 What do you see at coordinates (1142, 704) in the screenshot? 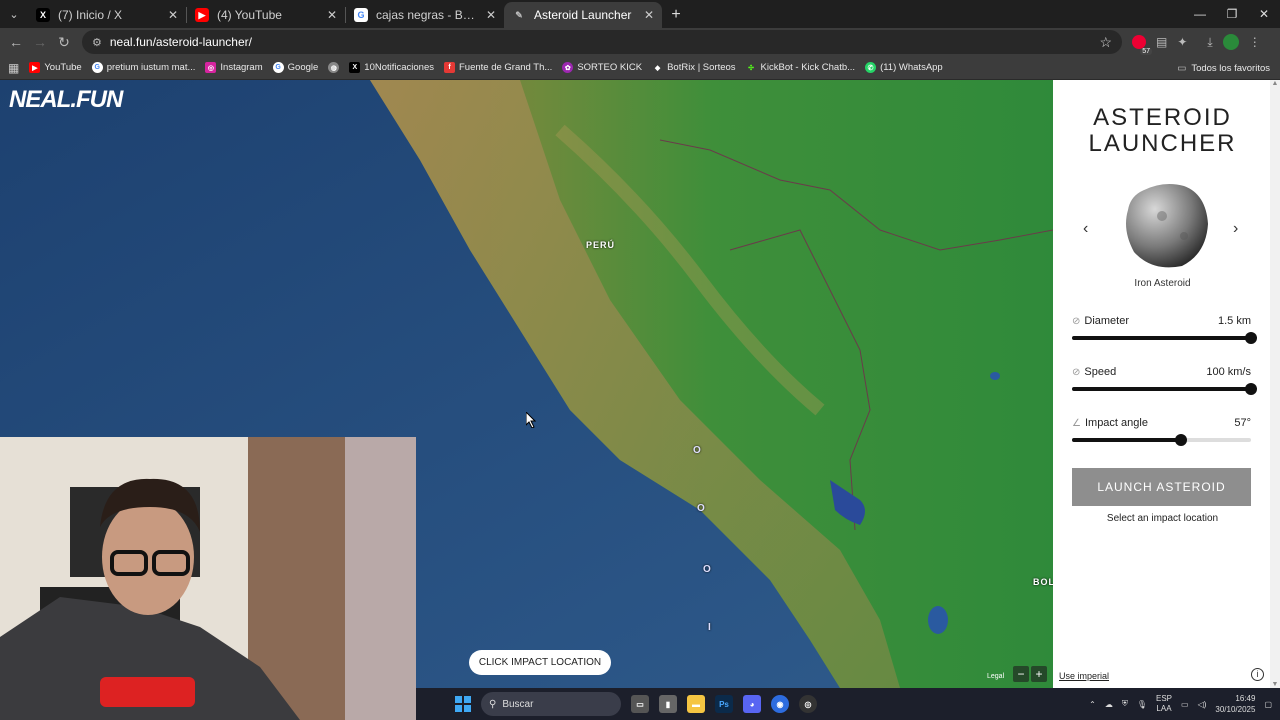
I see `microphone-icon: 🎙` at bounding box center [1142, 704].